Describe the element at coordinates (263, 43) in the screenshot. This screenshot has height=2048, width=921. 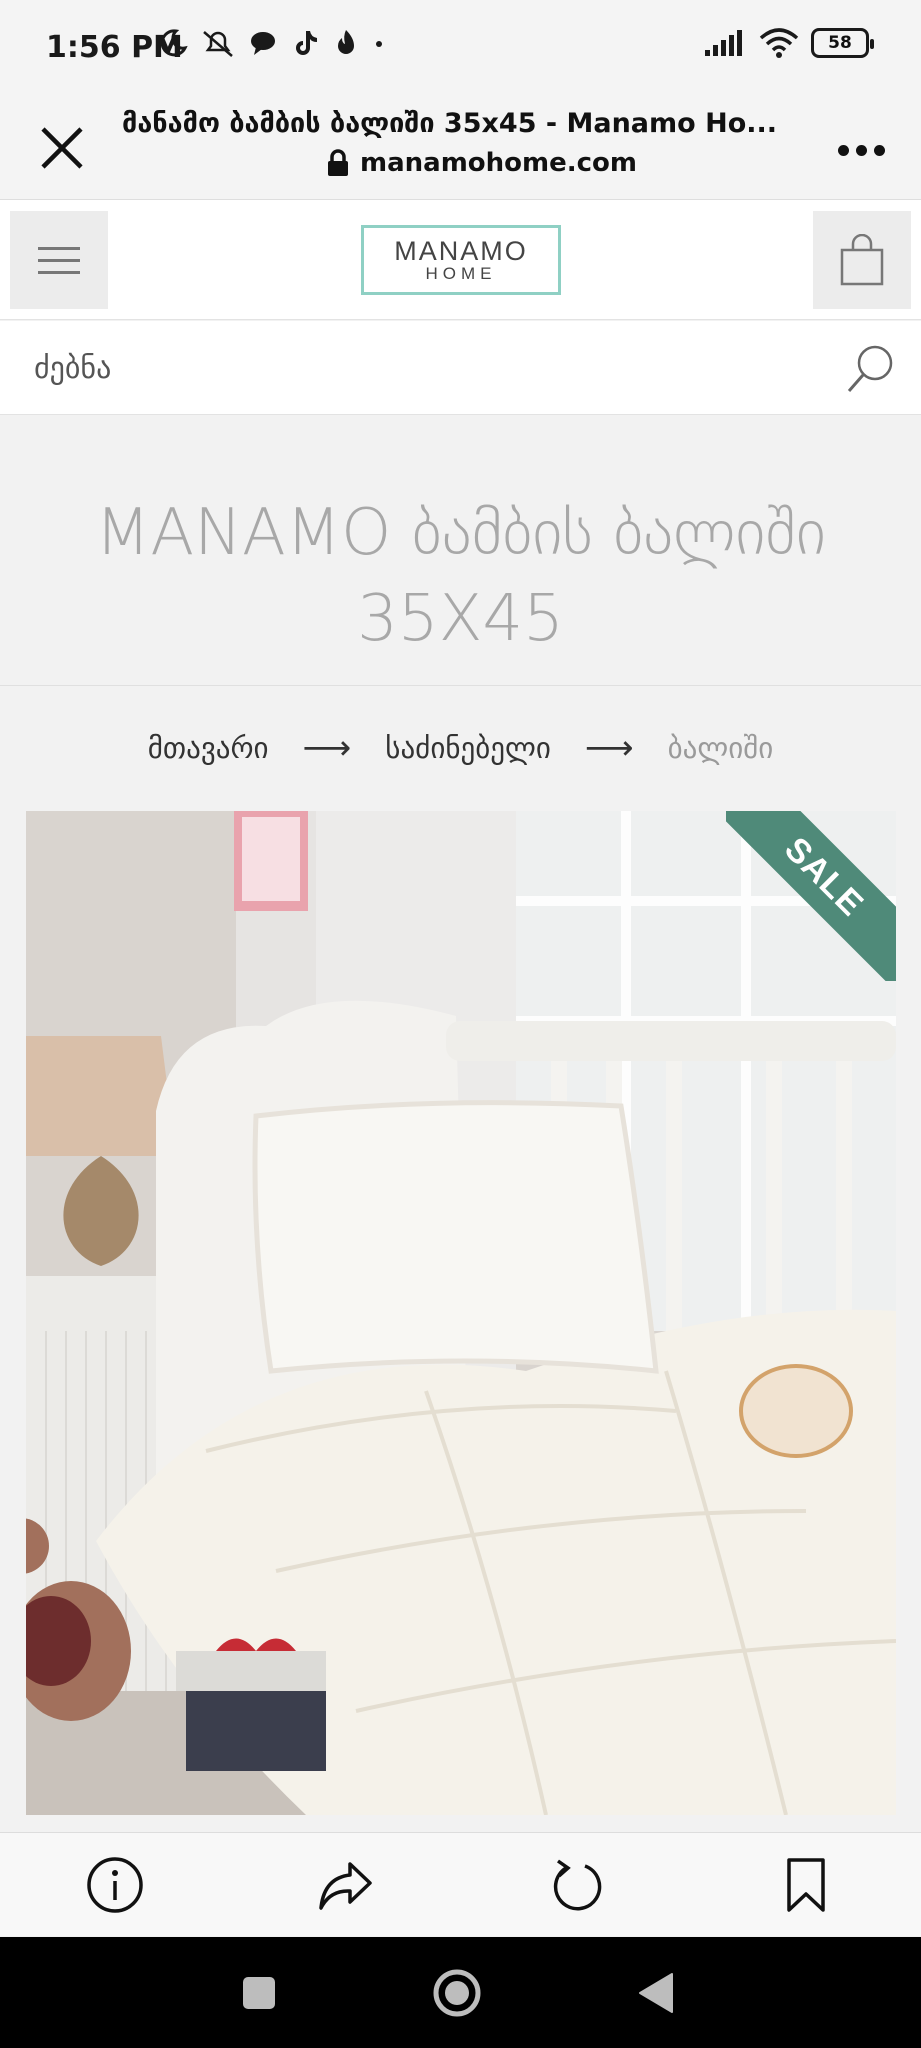
I see `chat-icon` at that location.